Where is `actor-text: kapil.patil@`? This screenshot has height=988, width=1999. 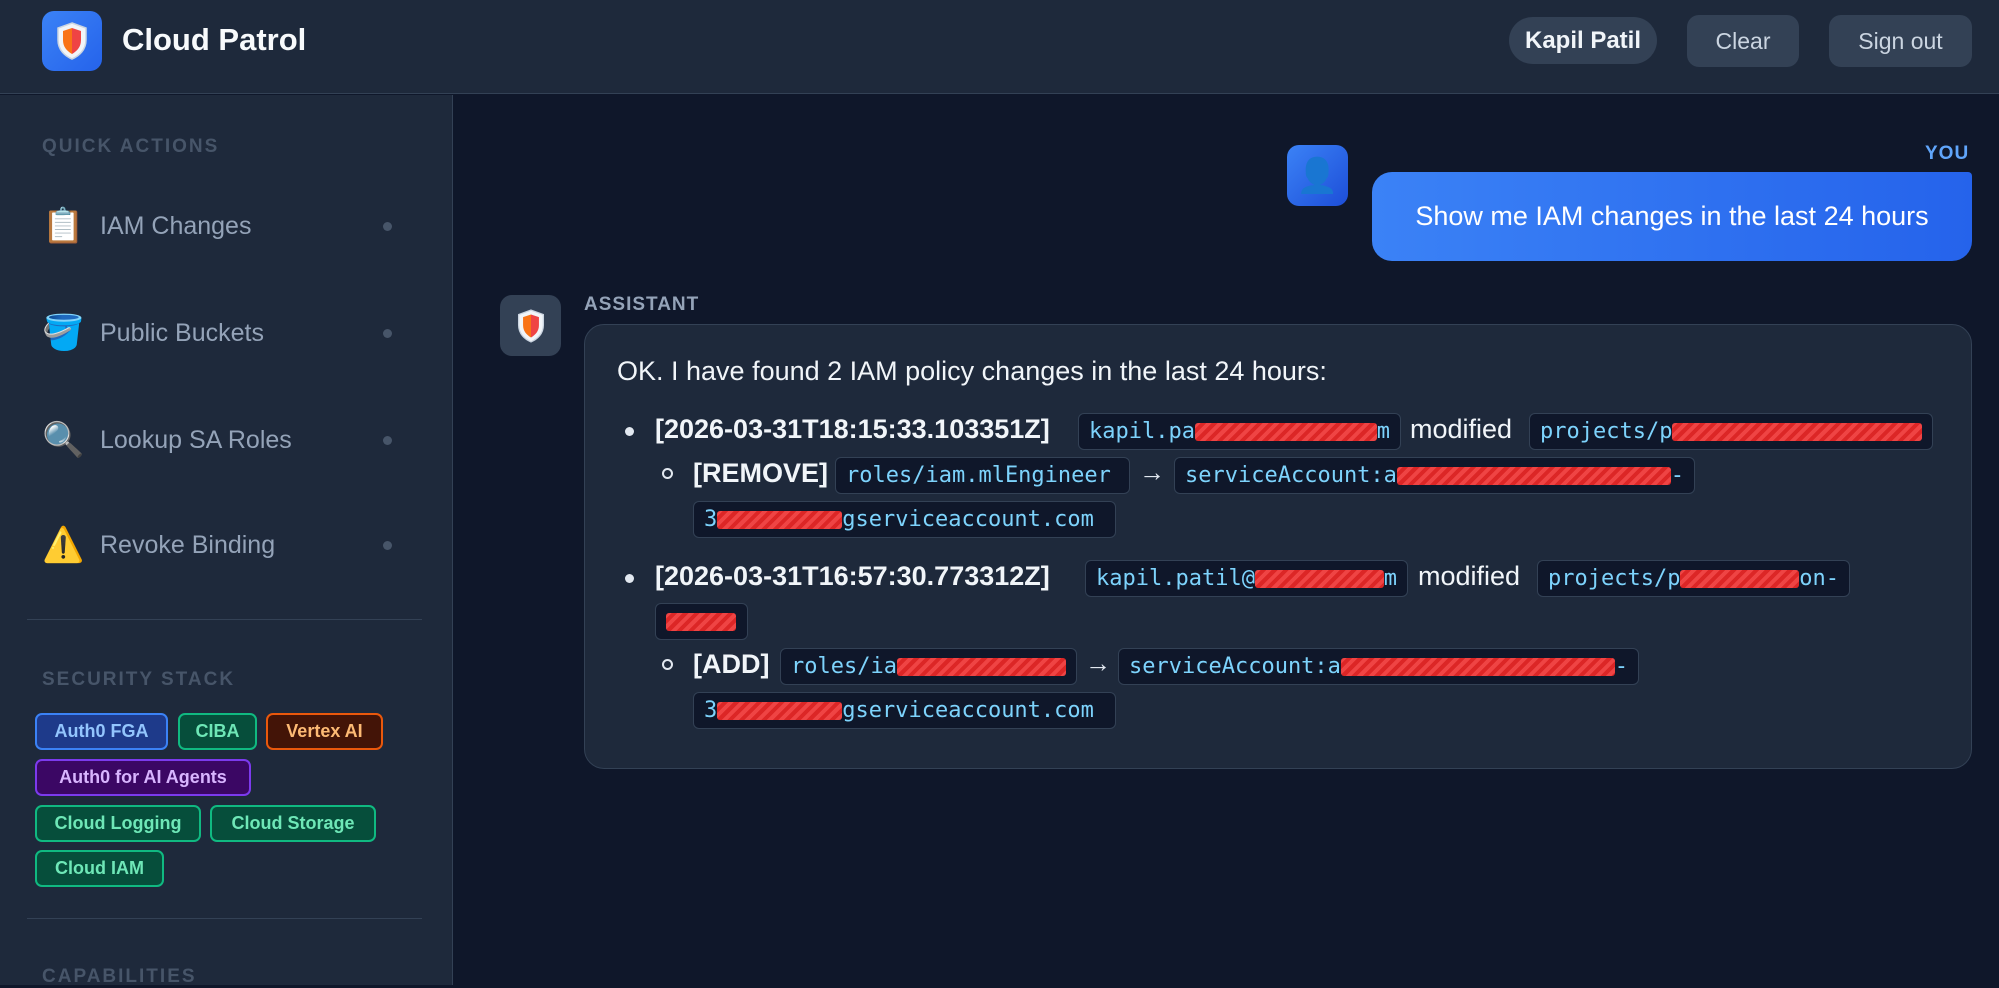 actor-text: kapil.patil@ is located at coordinates (1175, 578).